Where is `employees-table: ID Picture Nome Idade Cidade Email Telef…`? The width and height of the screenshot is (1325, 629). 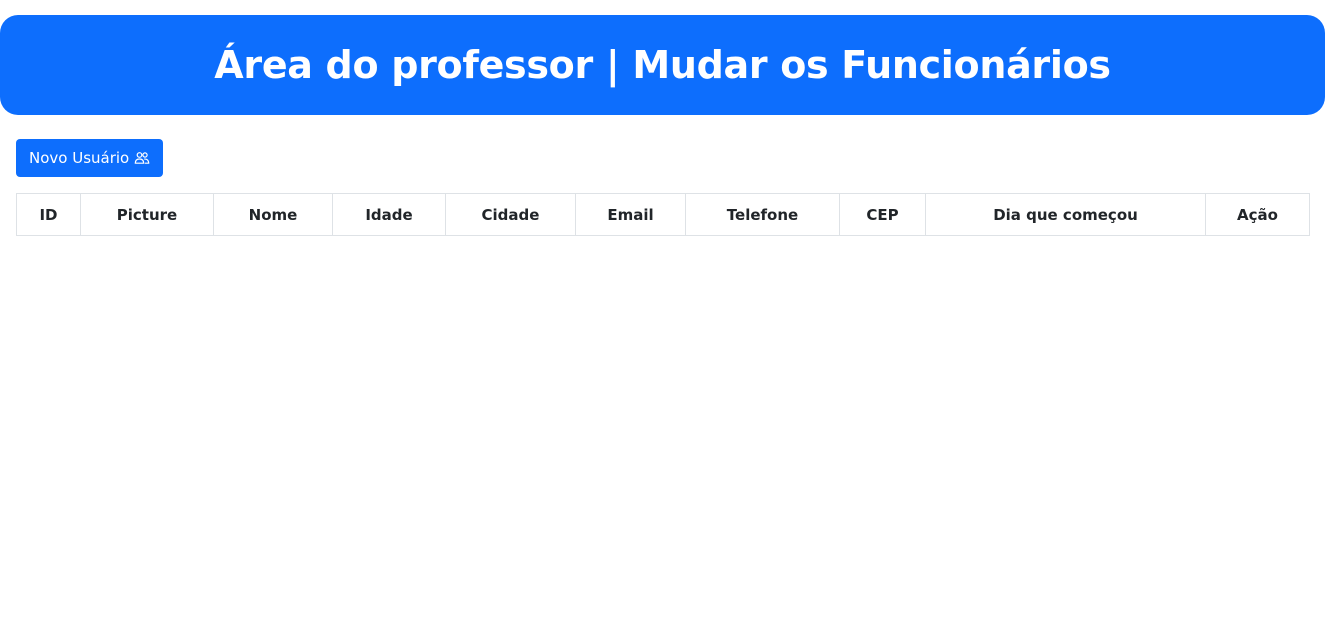
employees-table: ID Picture Nome Idade Cidade Email Telef… is located at coordinates (663, 214).